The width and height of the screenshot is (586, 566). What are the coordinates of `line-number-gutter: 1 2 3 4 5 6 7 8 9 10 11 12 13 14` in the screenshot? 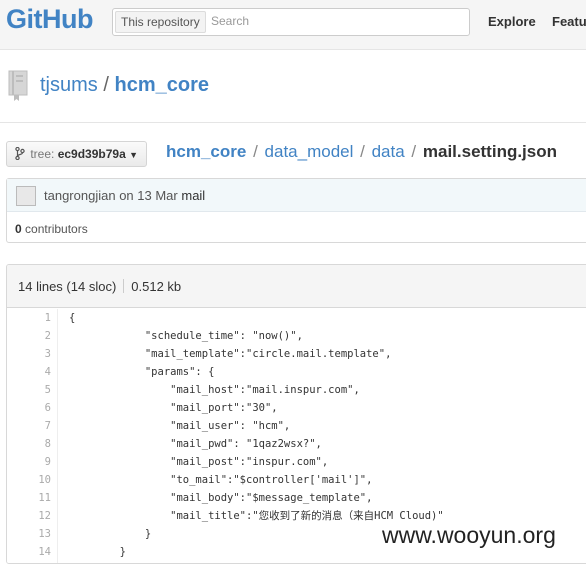 It's located at (32, 436).